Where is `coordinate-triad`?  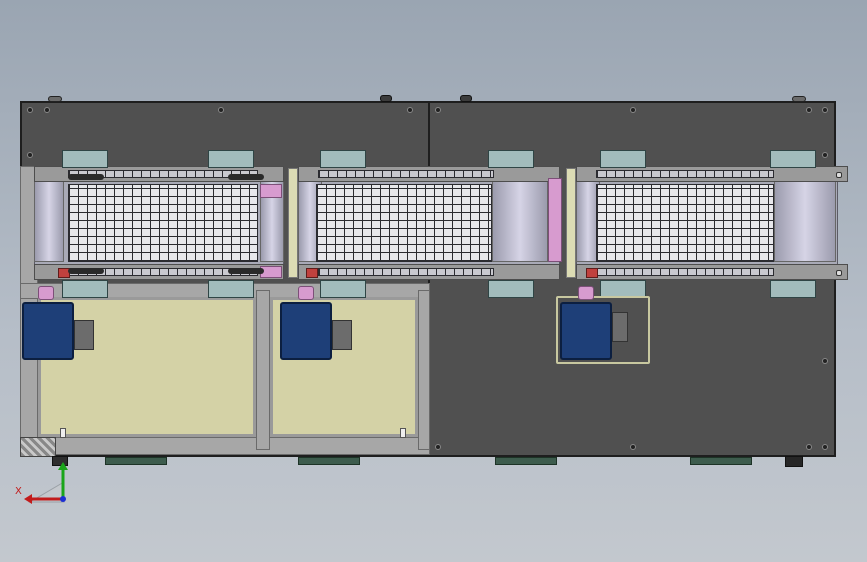 coordinate-triad is located at coordinates (46, 483).